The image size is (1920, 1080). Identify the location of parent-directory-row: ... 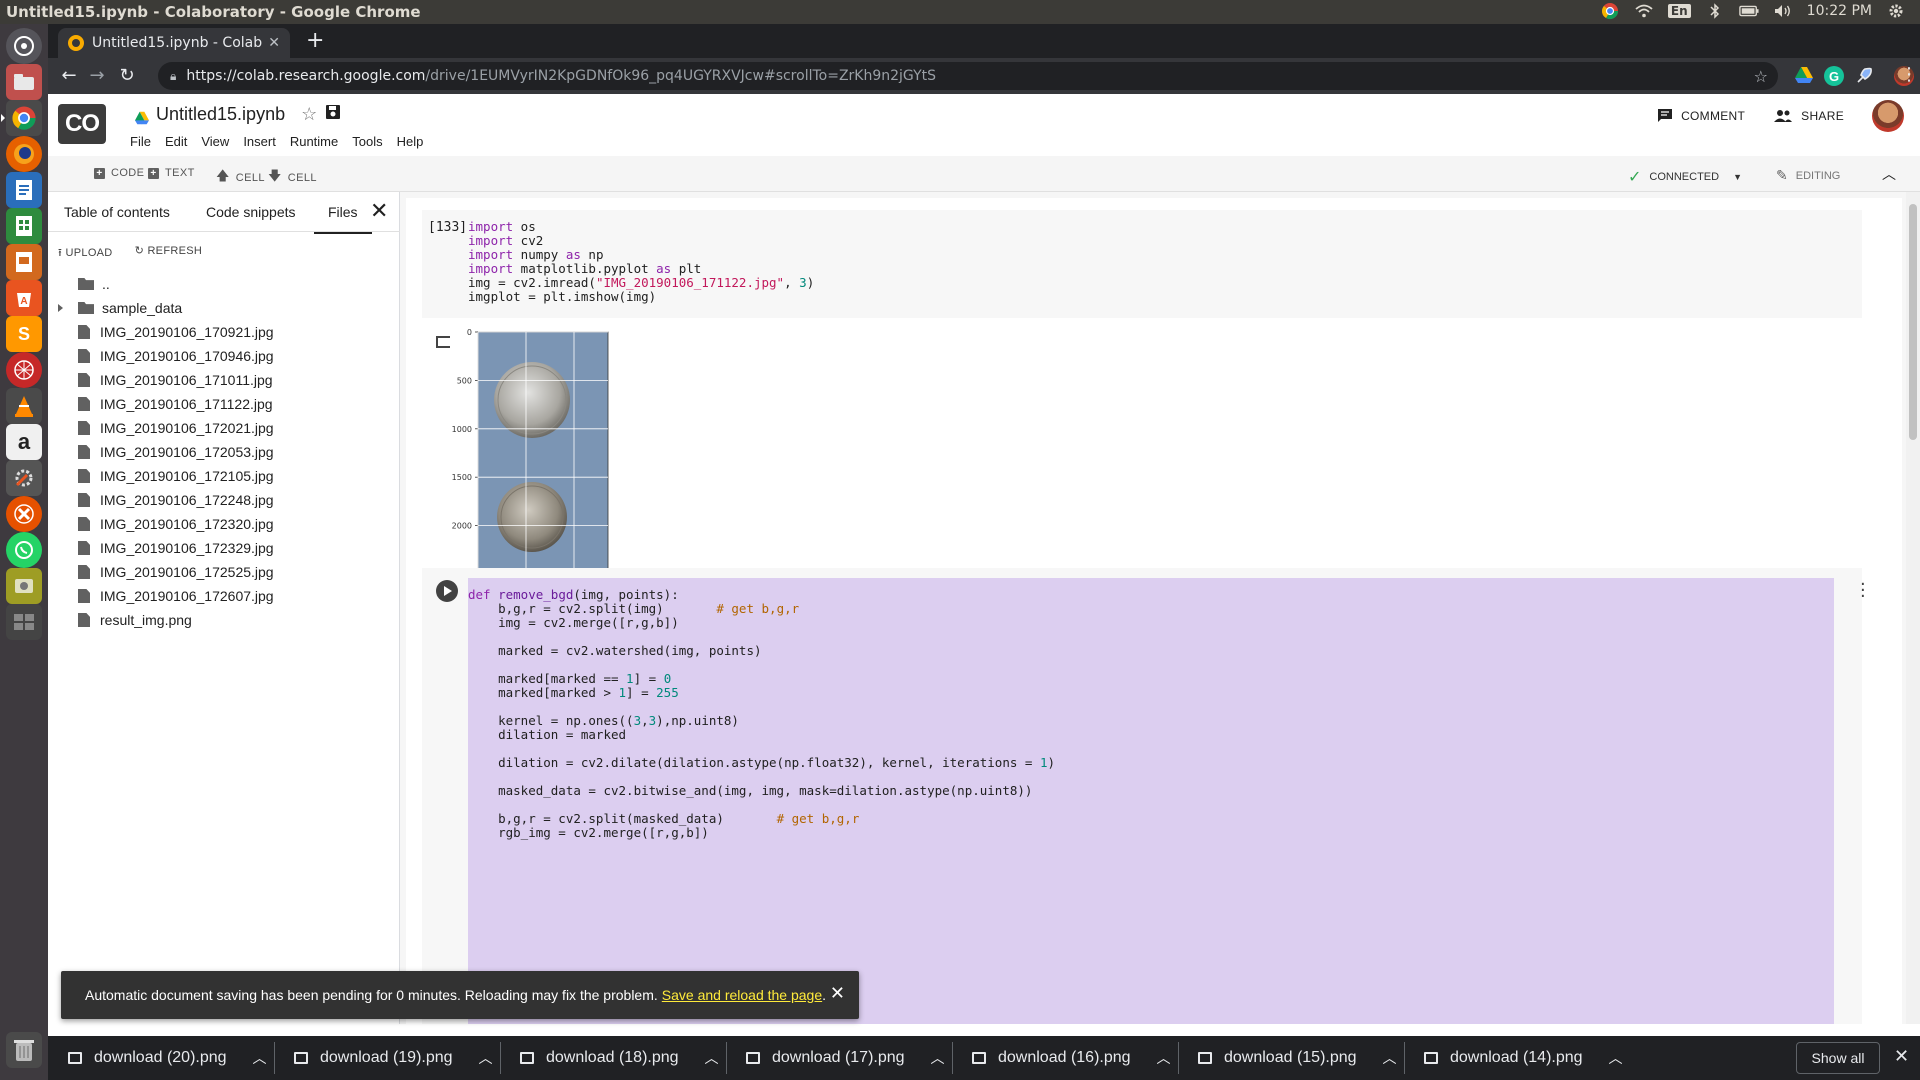
(223, 284).